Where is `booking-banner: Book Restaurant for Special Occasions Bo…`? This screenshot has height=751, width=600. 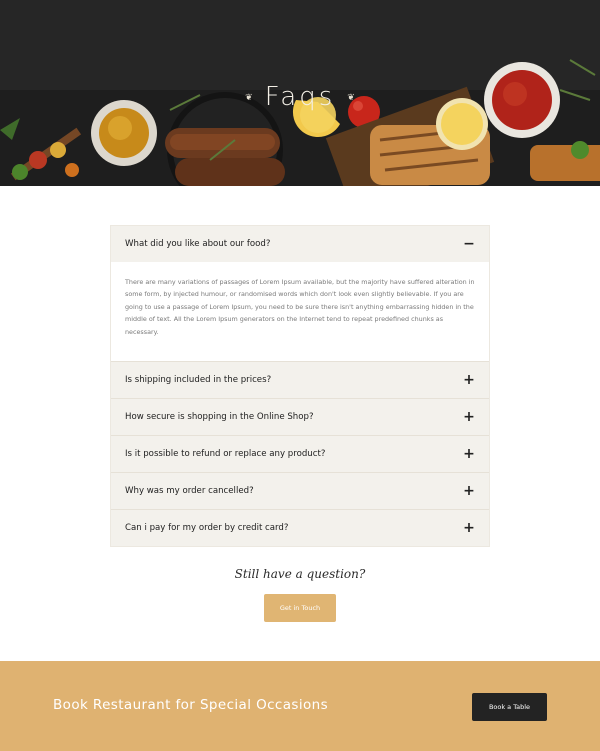 booking-banner: Book Restaurant for Special Occasions Bo… is located at coordinates (300, 706).